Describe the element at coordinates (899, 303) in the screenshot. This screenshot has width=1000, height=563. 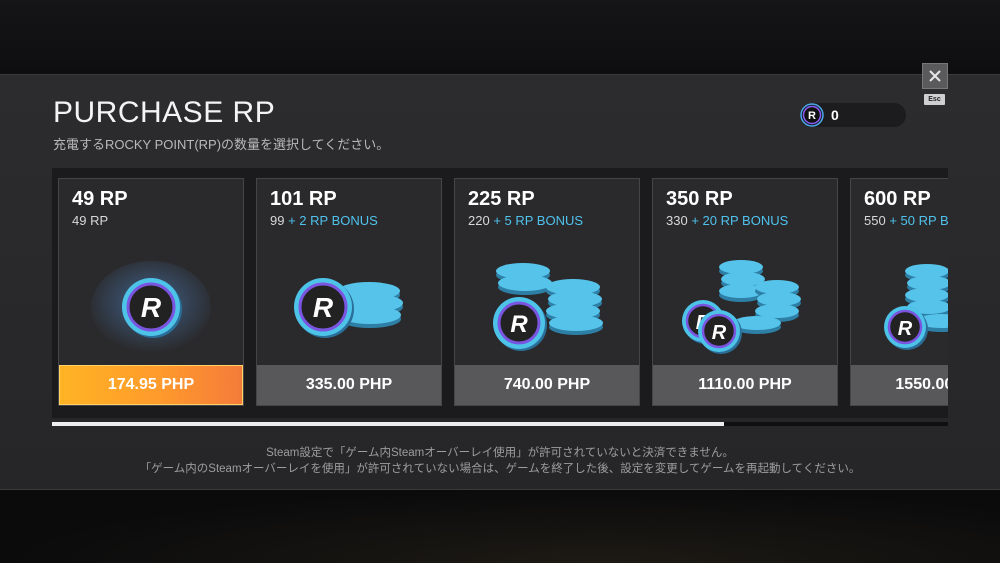
I see `coins-large-stack-icon: R` at that location.